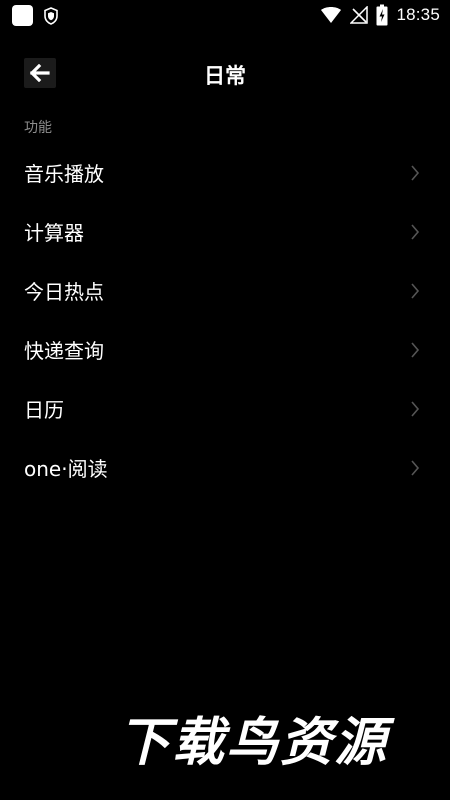 This screenshot has height=800, width=450. I want to click on list-item-label: 日历, so click(44, 410).